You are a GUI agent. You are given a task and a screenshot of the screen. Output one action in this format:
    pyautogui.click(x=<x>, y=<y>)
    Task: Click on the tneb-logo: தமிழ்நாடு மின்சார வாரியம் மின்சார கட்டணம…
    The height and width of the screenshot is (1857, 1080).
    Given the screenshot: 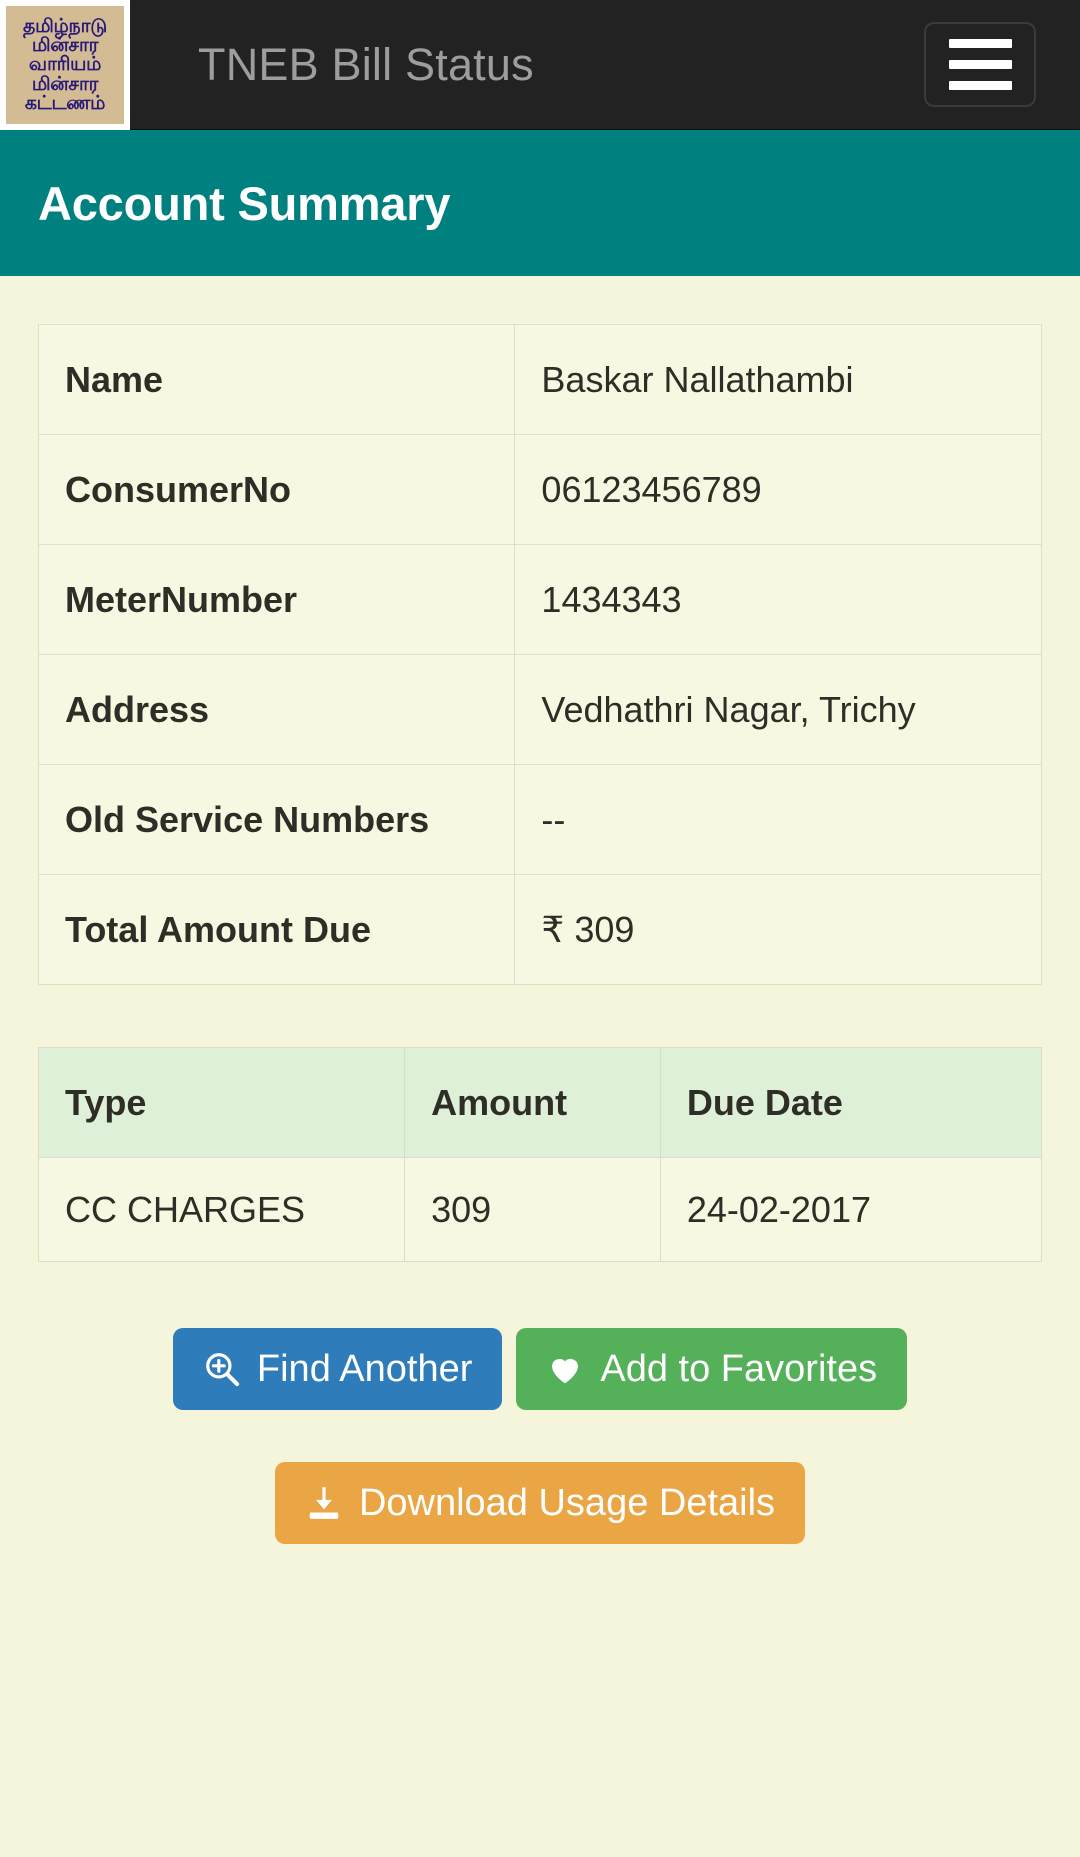 What is the action you would take?
    pyautogui.click(x=65, y=65)
    